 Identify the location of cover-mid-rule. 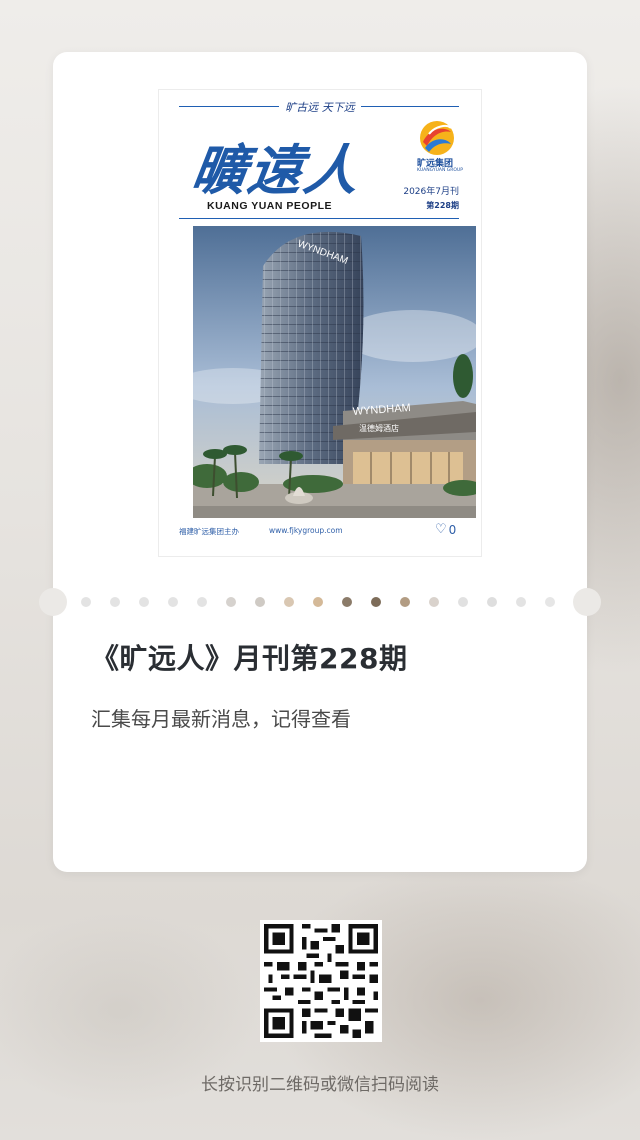
(319, 218).